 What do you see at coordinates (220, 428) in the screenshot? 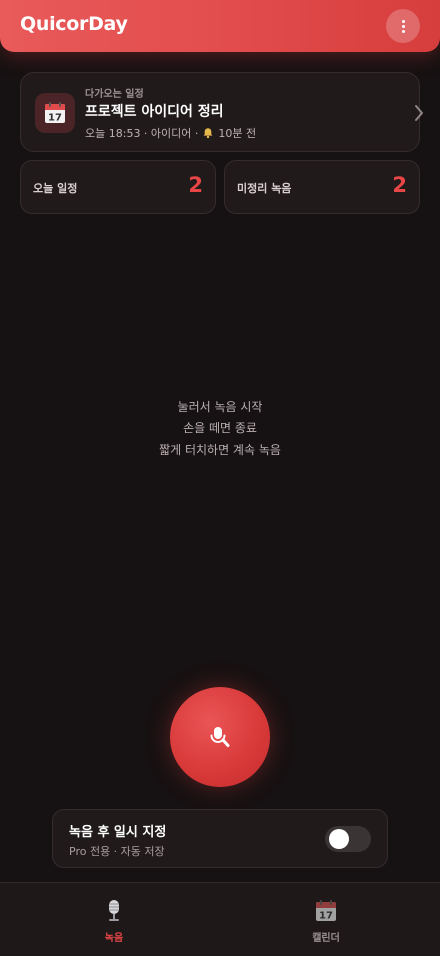
I see `hint-line-2: 손을 떼면 종료` at bounding box center [220, 428].